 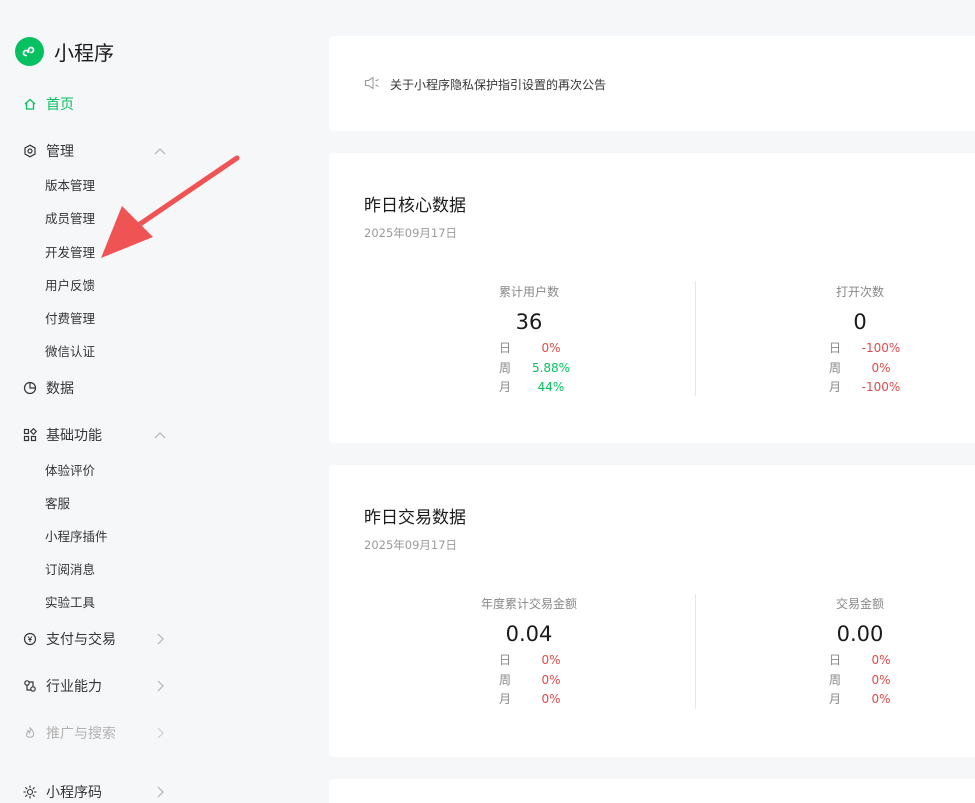 I want to click on grid-icon, so click(x=30, y=435).